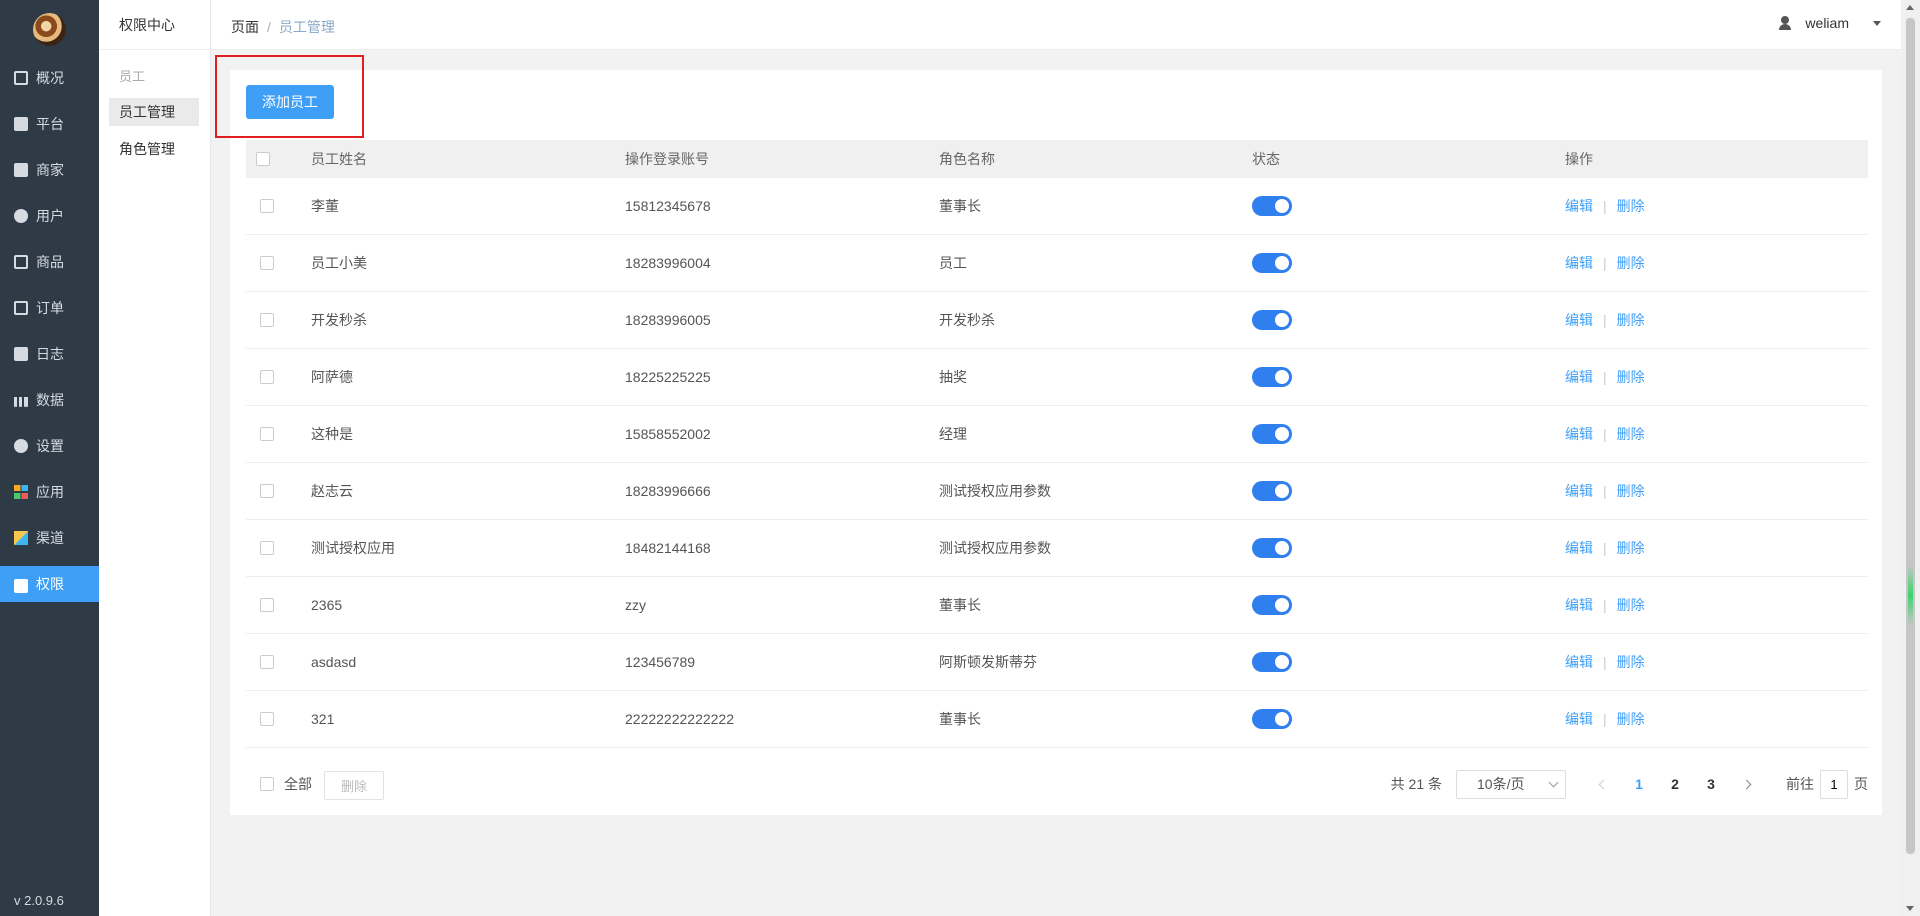 This screenshot has height=916, width=1920. What do you see at coordinates (1834, 784) in the screenshot?
I see `goto-page-input` at bounding box center [1834, 784].